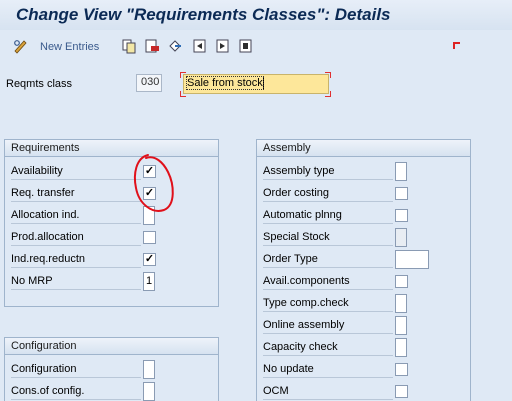 The width and height of the screenshot is (512, 401). I want to click on order-costing-row: Order costing, so click(363, 194).